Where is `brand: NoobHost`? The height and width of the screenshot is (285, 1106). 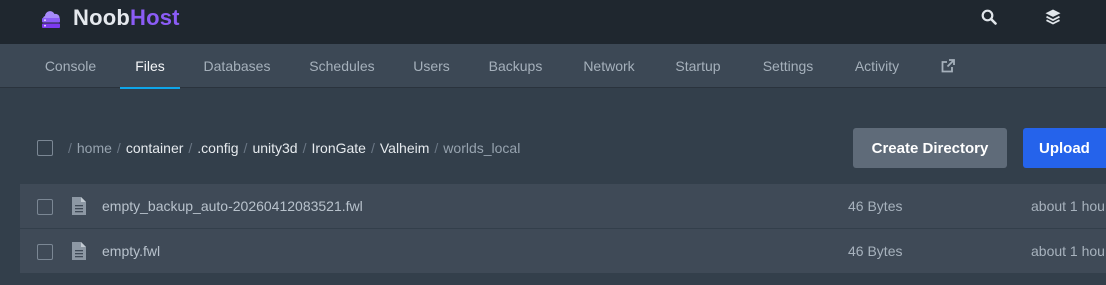 brand: NoobHost is located at coordinates (109, 18).